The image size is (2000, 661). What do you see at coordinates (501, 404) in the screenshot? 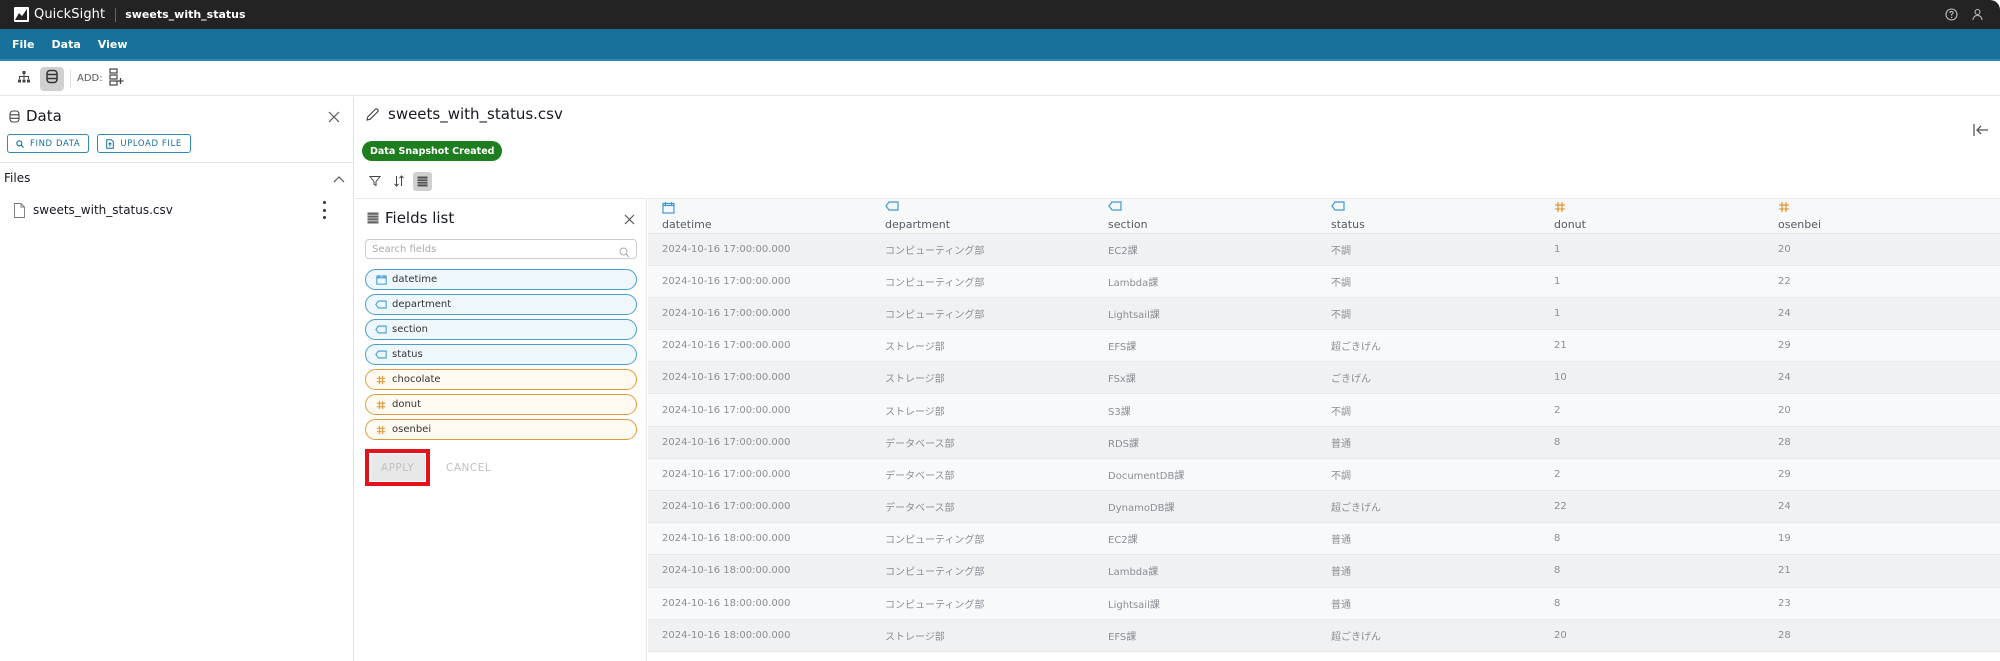
I see `field-pill-donut: donut` at bounding box center [501, 404].